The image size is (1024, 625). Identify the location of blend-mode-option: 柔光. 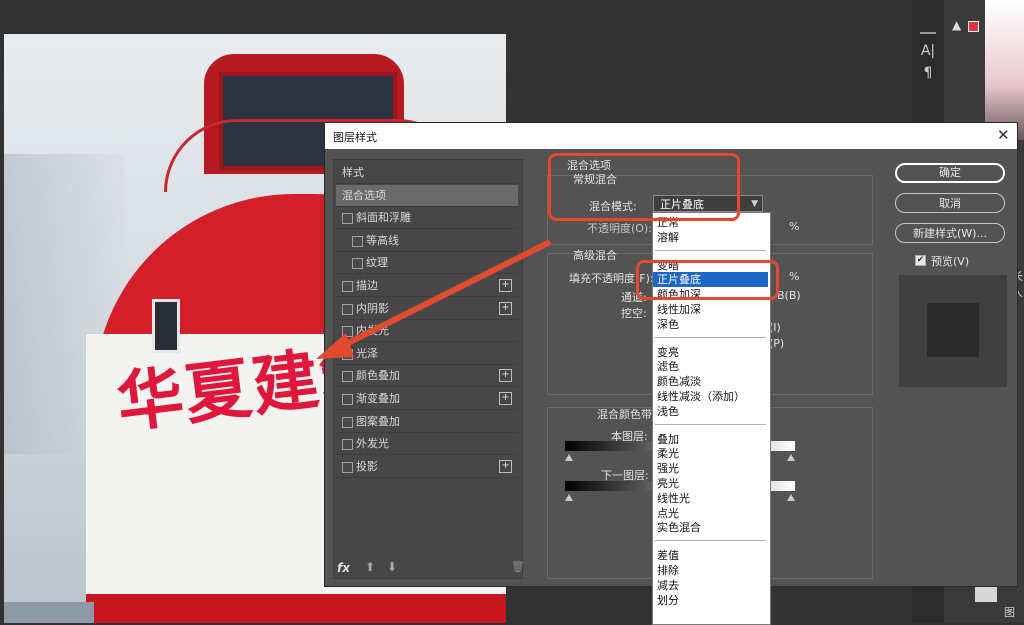
(710, 453).